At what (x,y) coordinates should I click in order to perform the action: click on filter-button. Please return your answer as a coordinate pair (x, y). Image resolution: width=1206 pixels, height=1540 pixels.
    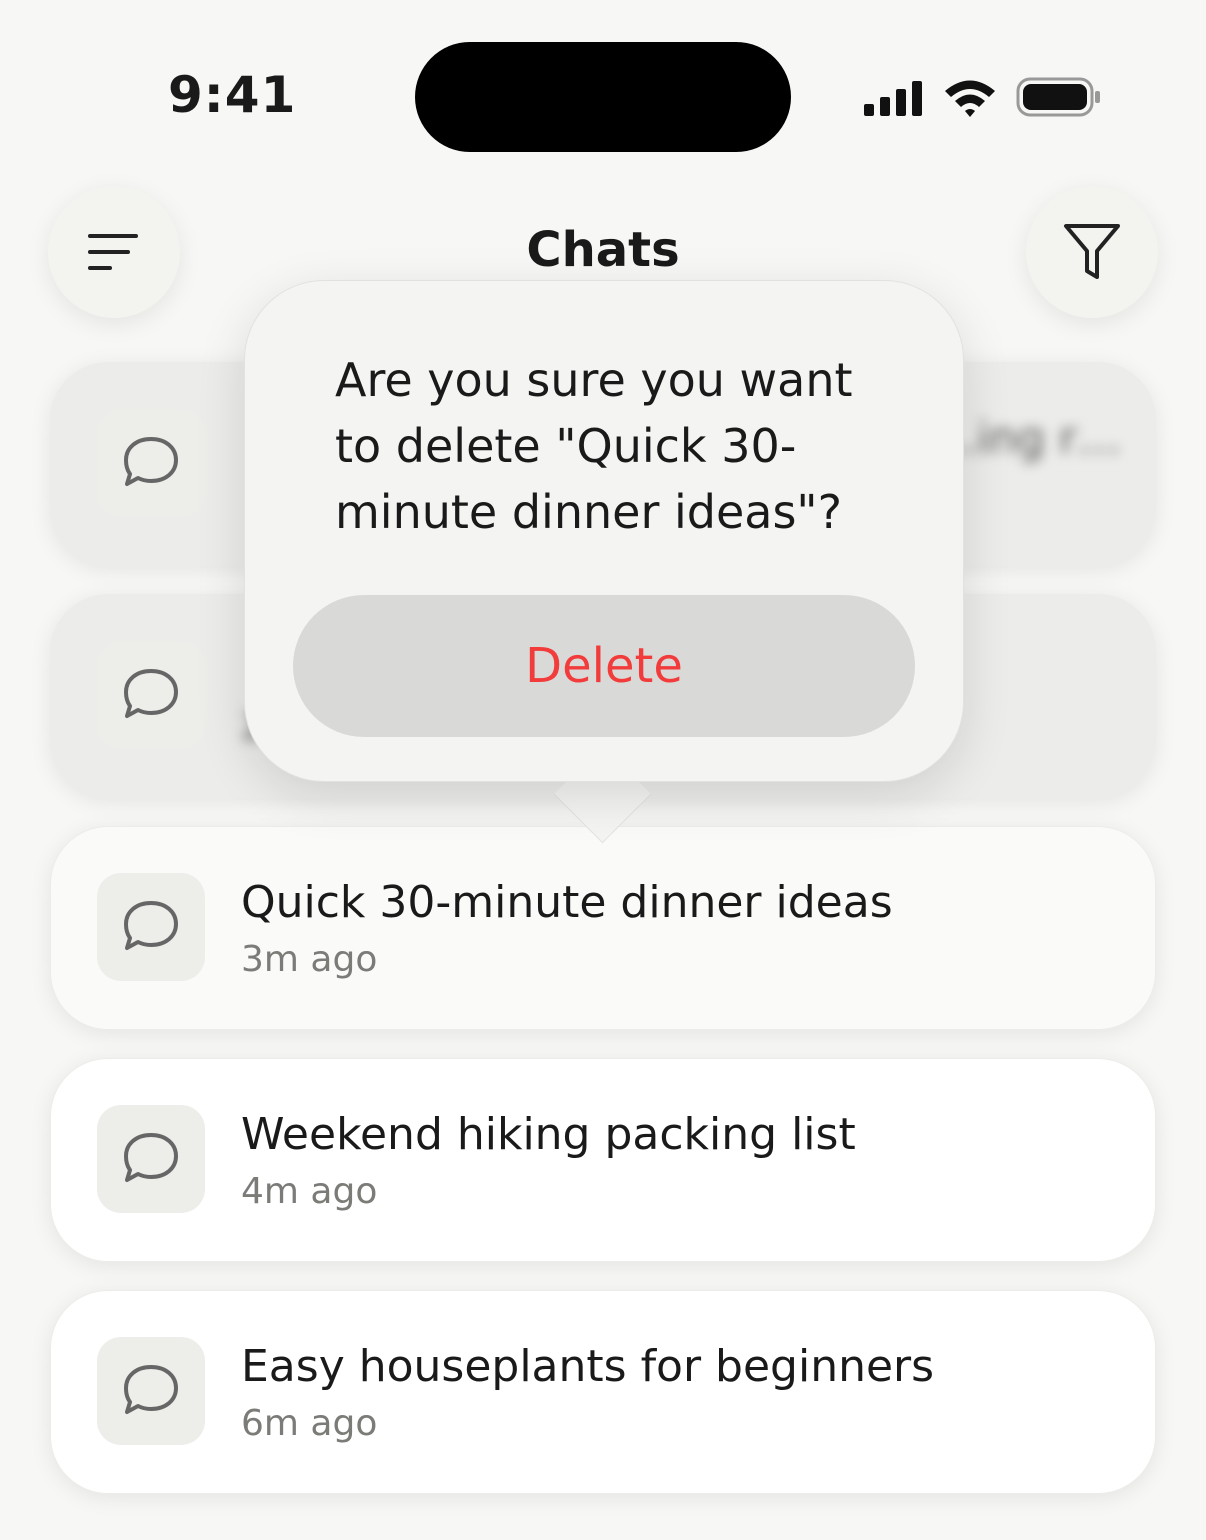
    Looking at the image, I should click on (1092, 252).